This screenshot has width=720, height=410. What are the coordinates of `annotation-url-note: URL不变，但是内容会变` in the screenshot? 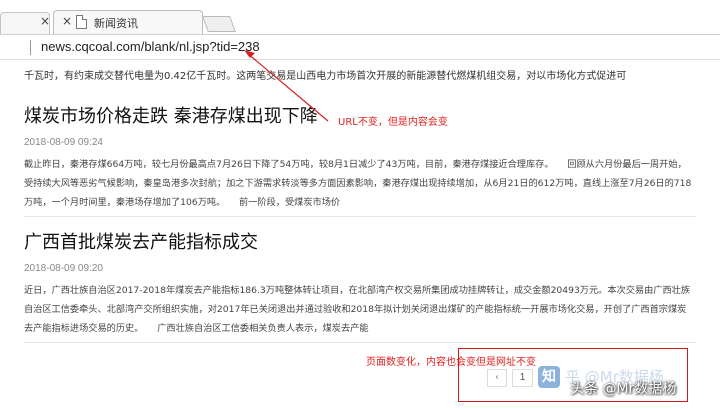 It's located at (393, 122).